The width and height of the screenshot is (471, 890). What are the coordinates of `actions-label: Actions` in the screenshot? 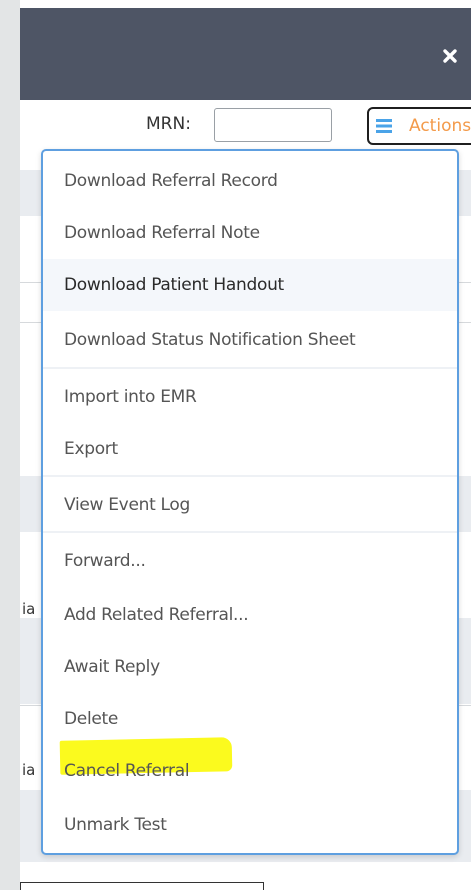 It's located at (440, 126).